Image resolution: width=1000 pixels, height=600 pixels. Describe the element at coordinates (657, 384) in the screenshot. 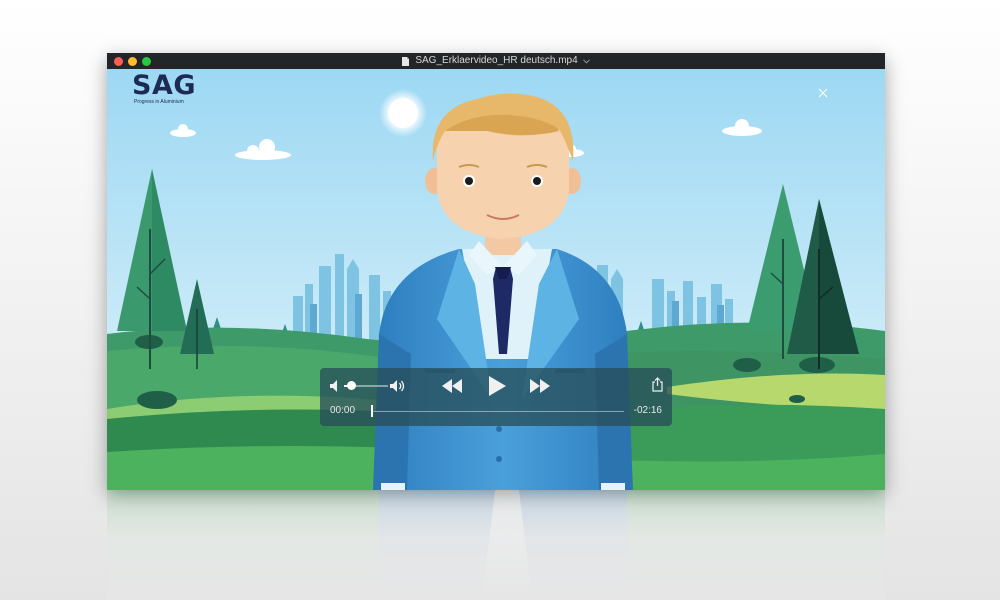

I see `share-icon` at that location.